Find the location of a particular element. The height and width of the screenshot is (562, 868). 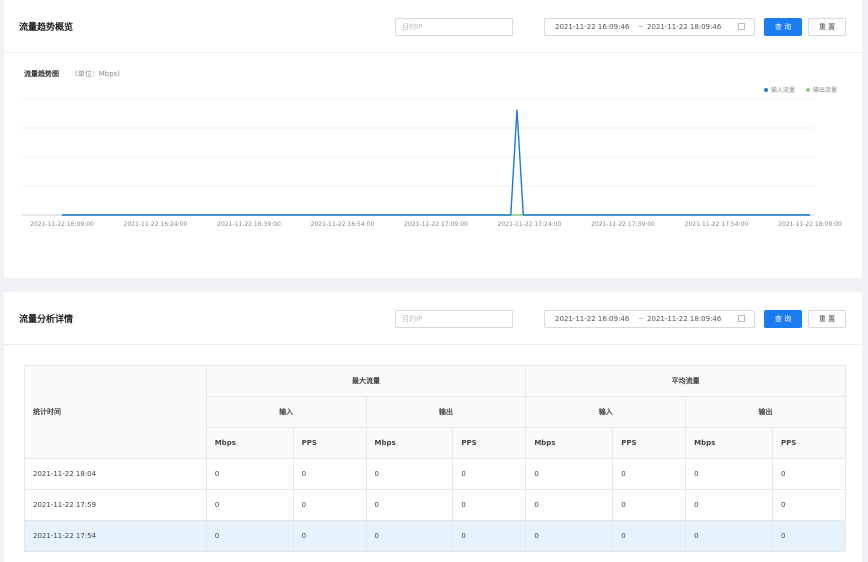

x-tick-label: 2021-11-22 16:54:00 is located at coordinates (343, 224).